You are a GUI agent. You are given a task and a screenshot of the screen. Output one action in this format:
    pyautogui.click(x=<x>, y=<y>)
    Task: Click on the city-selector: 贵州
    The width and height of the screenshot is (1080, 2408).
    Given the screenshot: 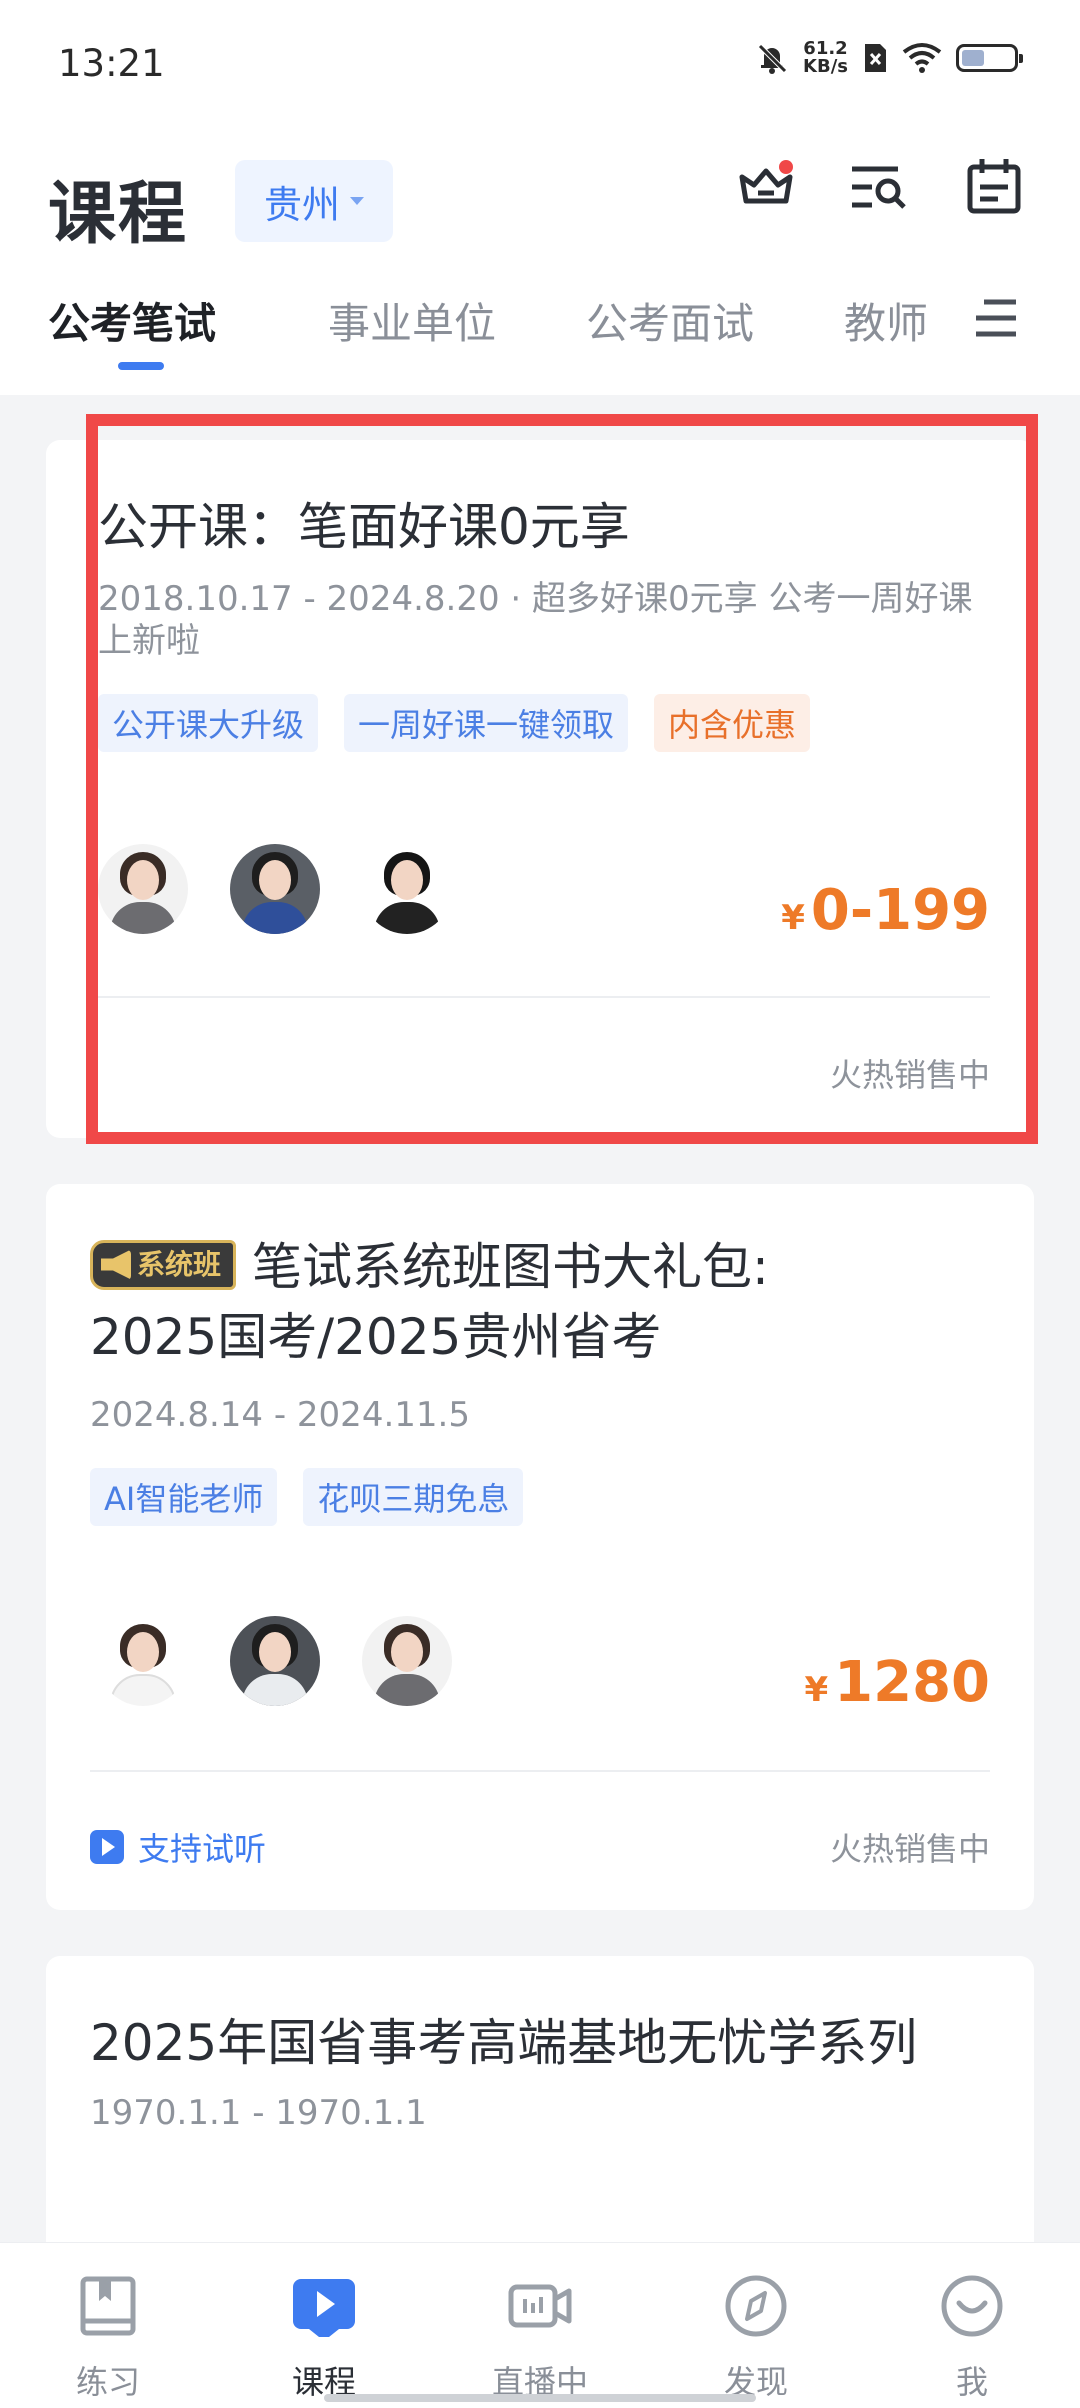 What is the action you would take?
    pyautogui.click(x=314, y=201)
    